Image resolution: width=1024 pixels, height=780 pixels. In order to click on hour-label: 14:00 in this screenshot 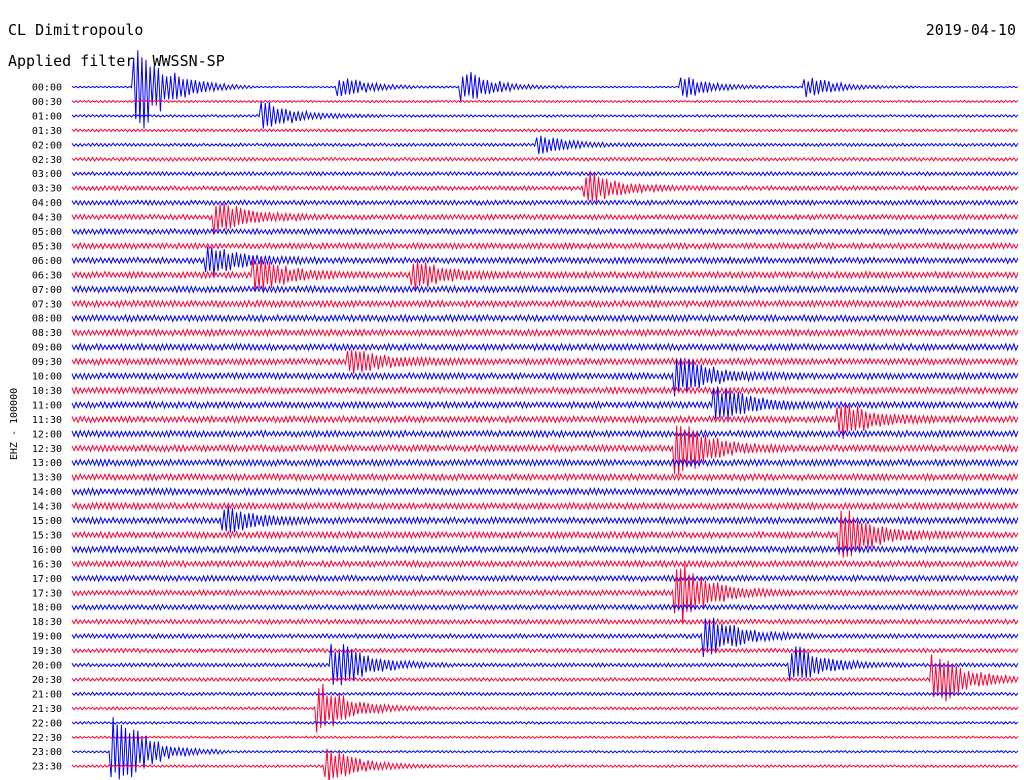, I will do `click(47, 492)`.